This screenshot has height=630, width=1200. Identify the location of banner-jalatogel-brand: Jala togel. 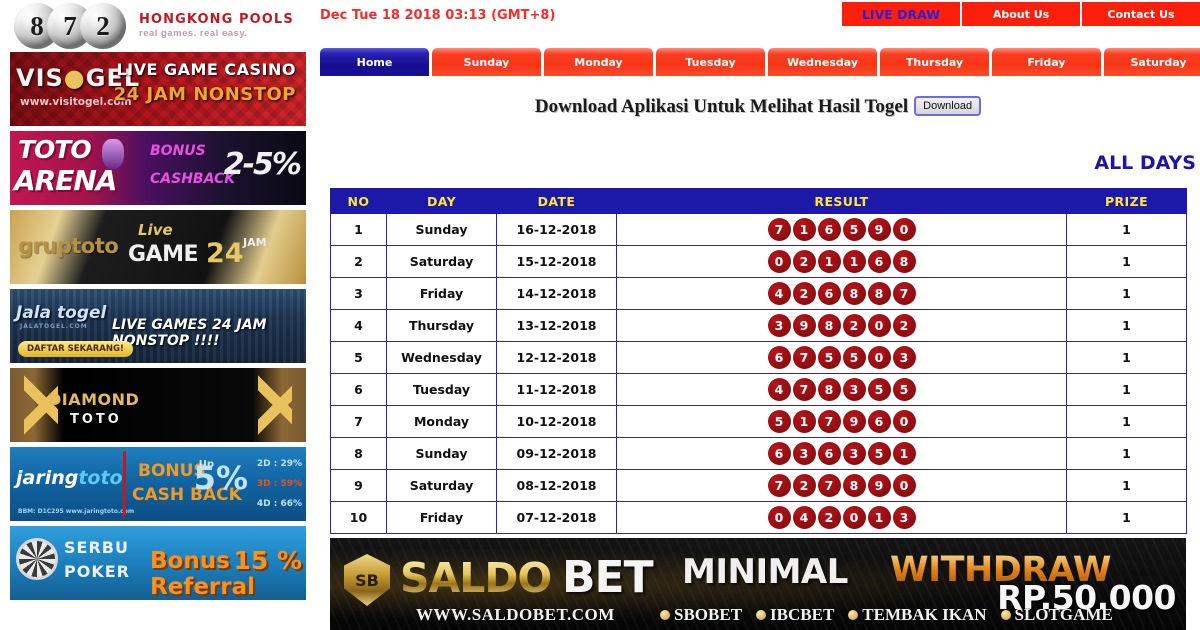
(61, 313).